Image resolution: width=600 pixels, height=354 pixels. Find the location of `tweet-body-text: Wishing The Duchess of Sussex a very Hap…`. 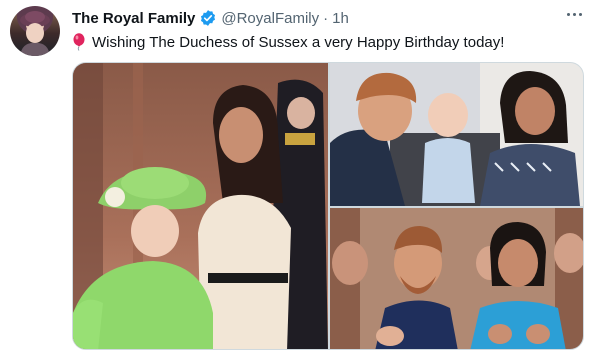

tweet-body-text: Wishing The Duchess of Sussex a very Hap… is located at coordinates (298, 42).